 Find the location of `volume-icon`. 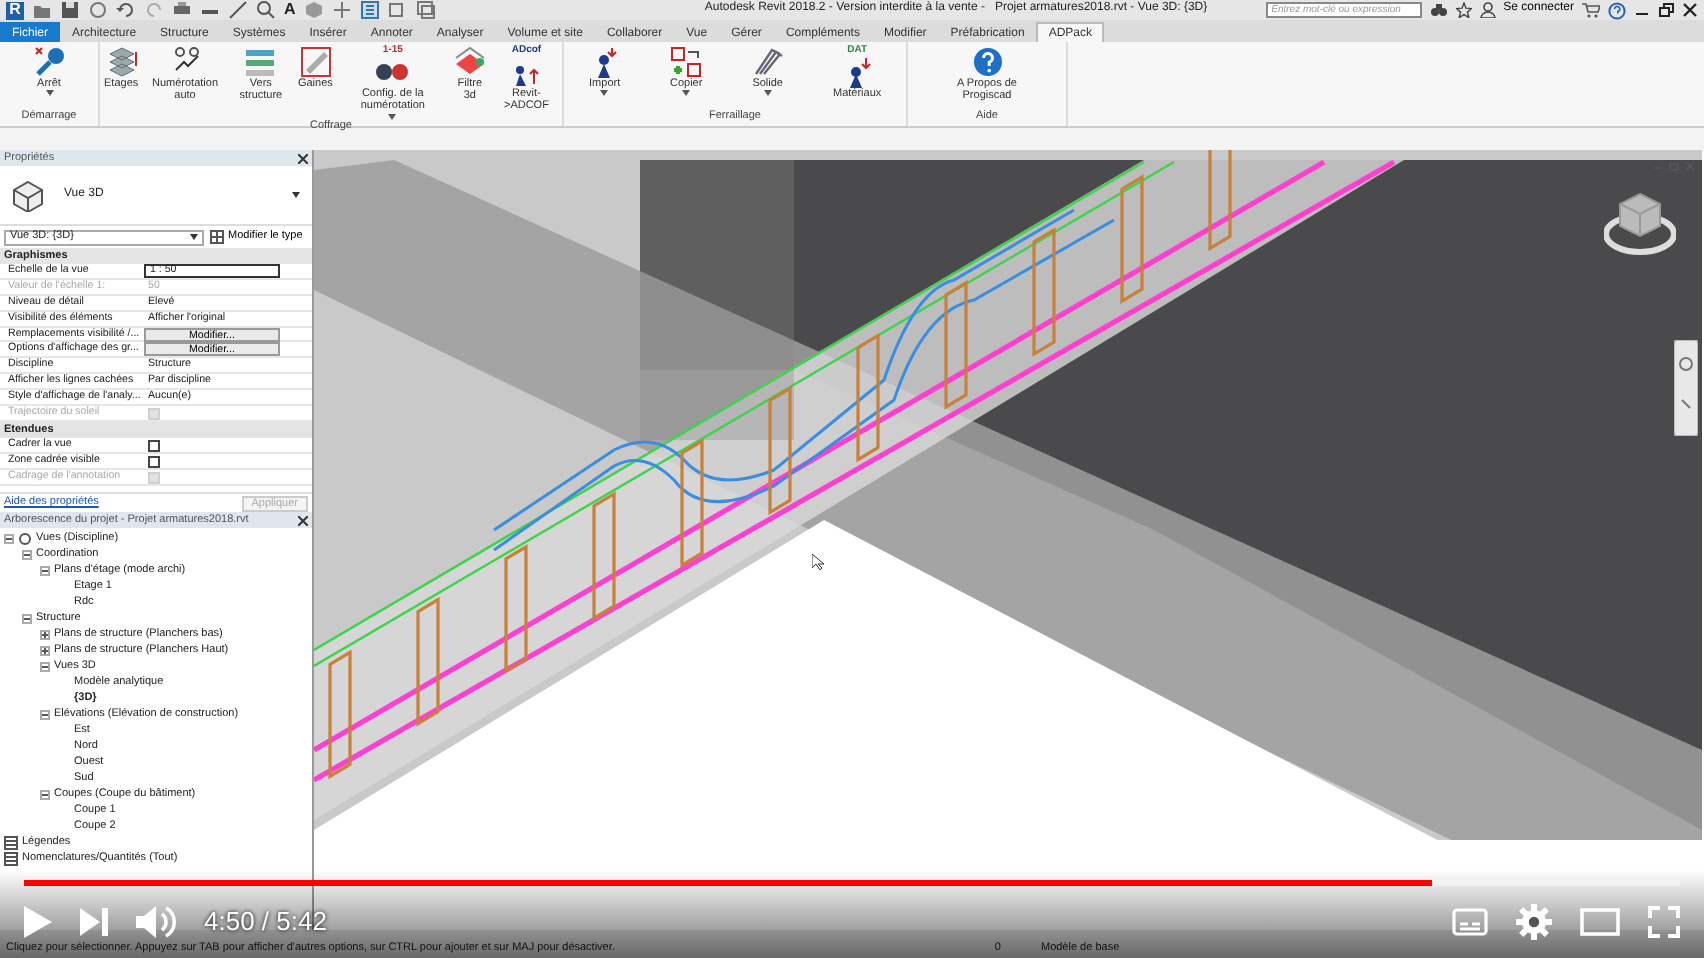

volume-icon is located at coordinates (156, 922).